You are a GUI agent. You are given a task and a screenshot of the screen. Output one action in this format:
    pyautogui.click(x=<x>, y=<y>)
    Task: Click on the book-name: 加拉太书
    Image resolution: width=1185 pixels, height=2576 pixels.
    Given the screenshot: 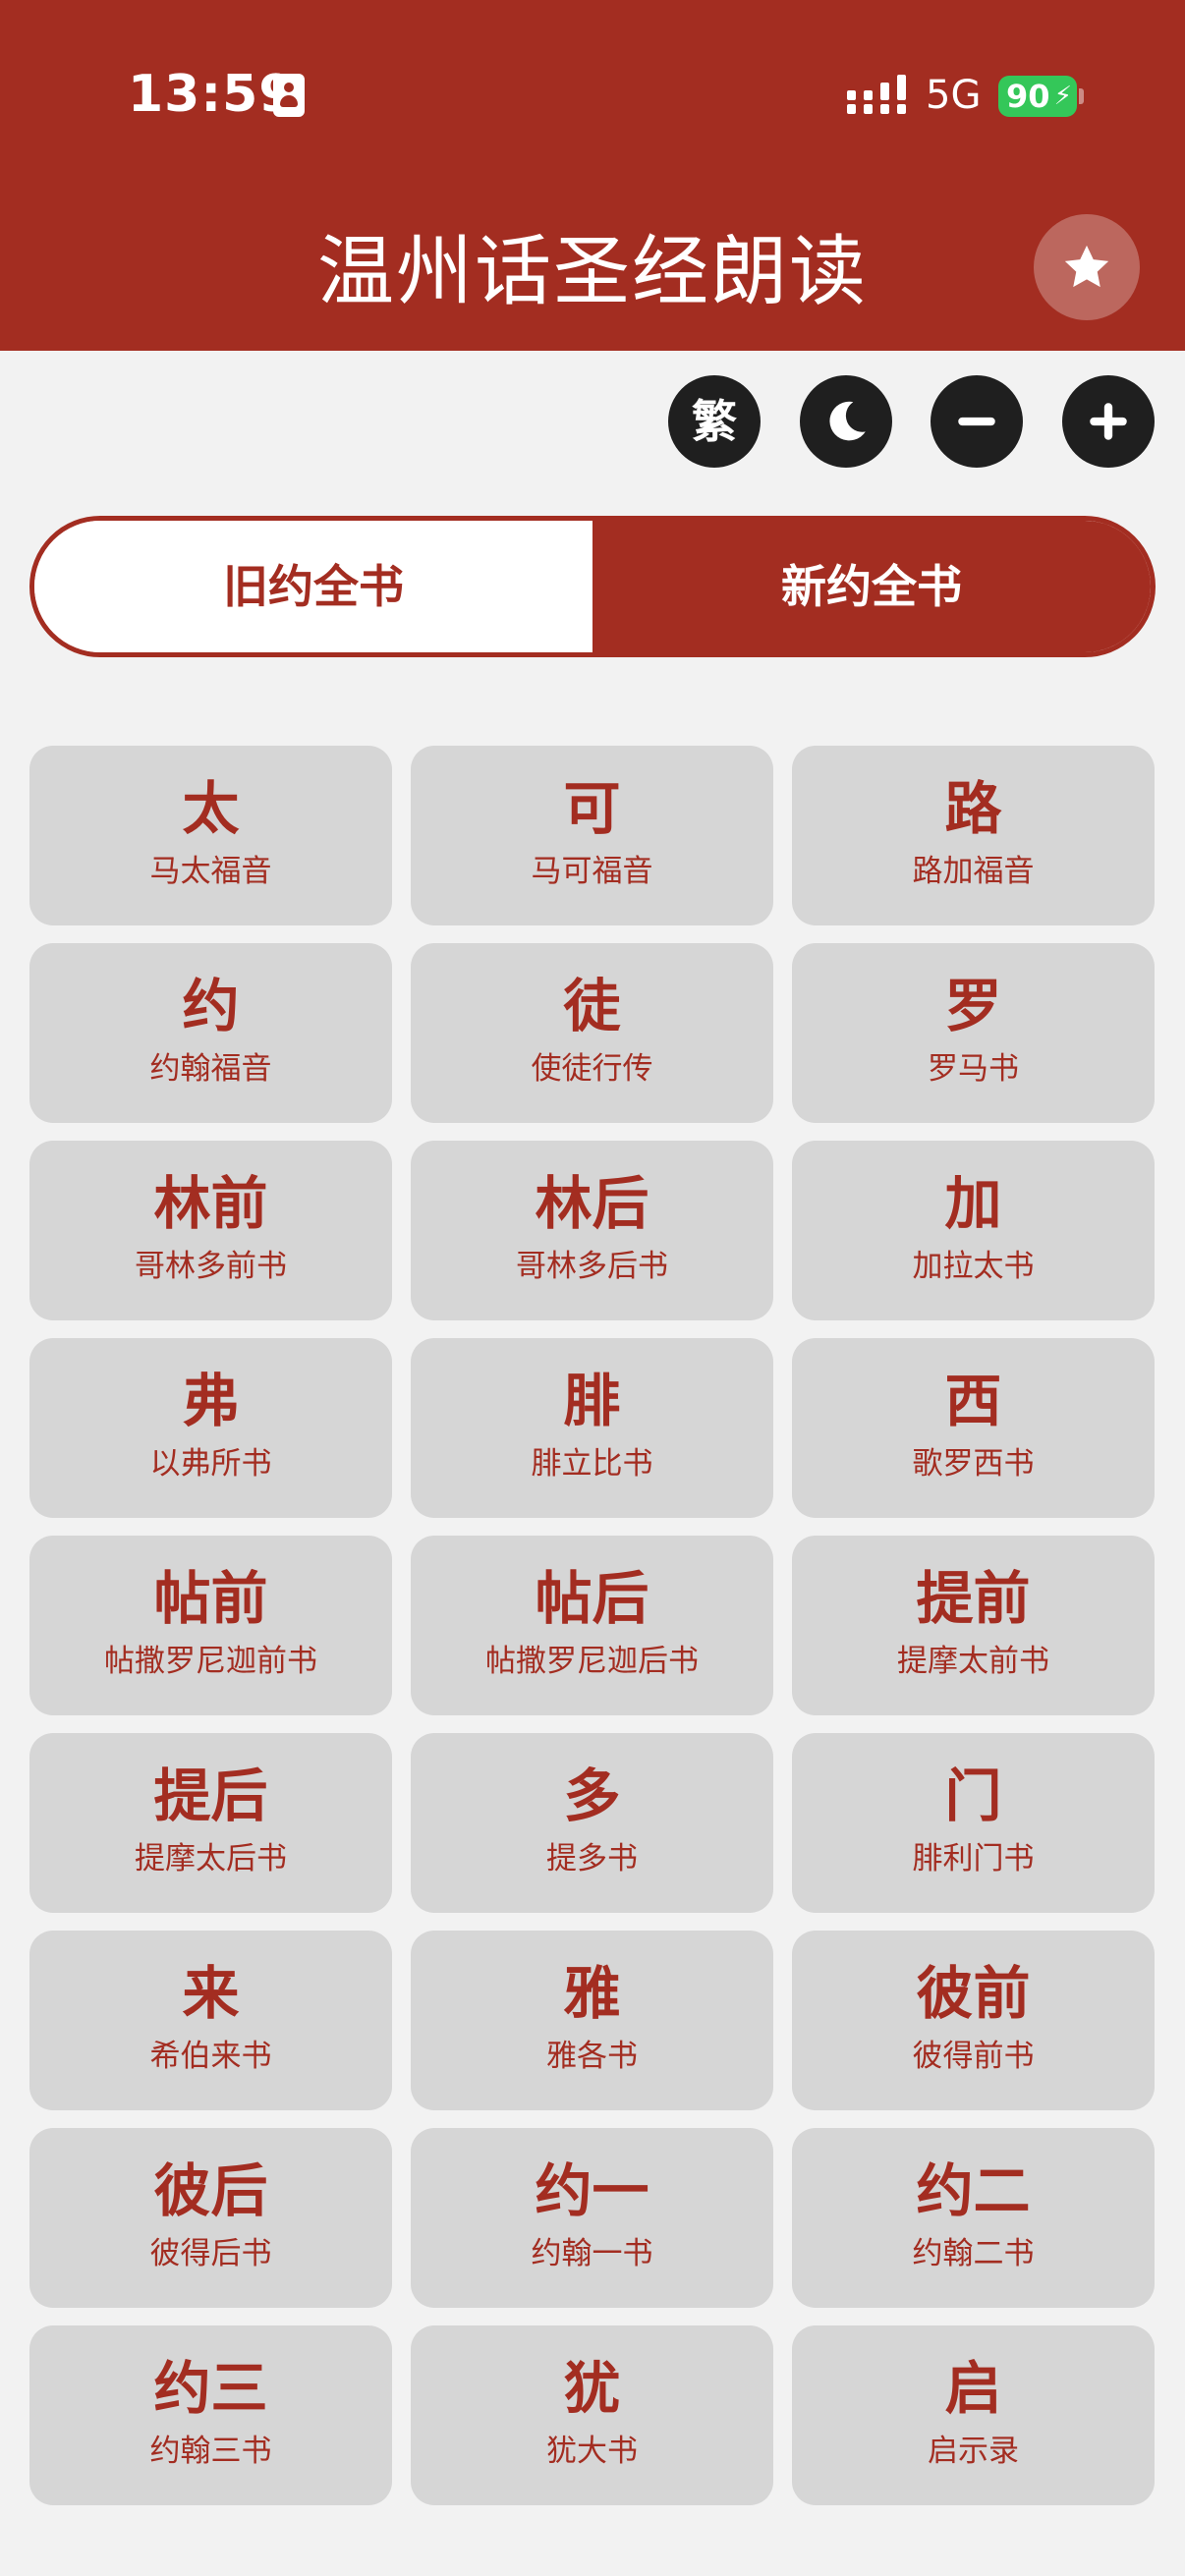 What is the action you would take?
    pyautogui.click(x=974, y=1266)
    